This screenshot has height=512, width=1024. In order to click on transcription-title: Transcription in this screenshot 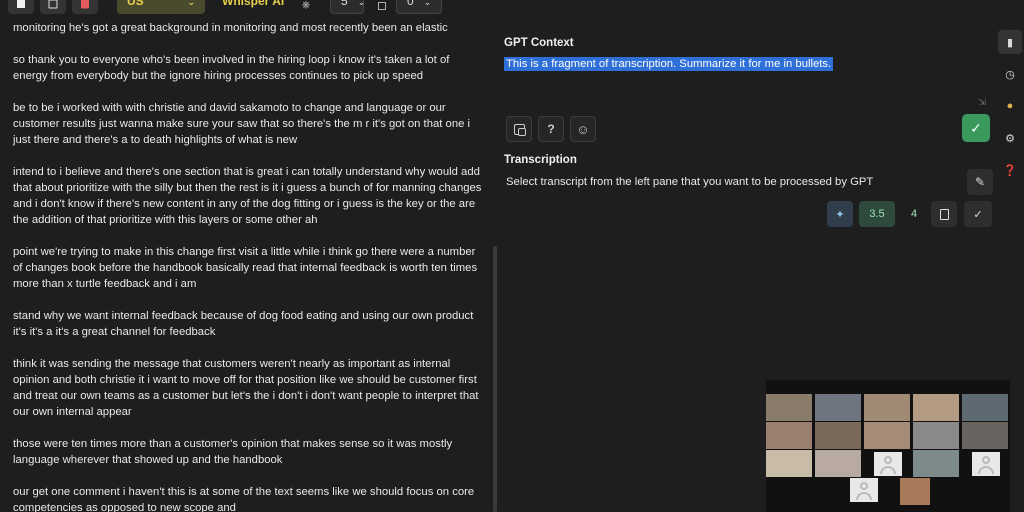, I will do `click(540, 160)`.